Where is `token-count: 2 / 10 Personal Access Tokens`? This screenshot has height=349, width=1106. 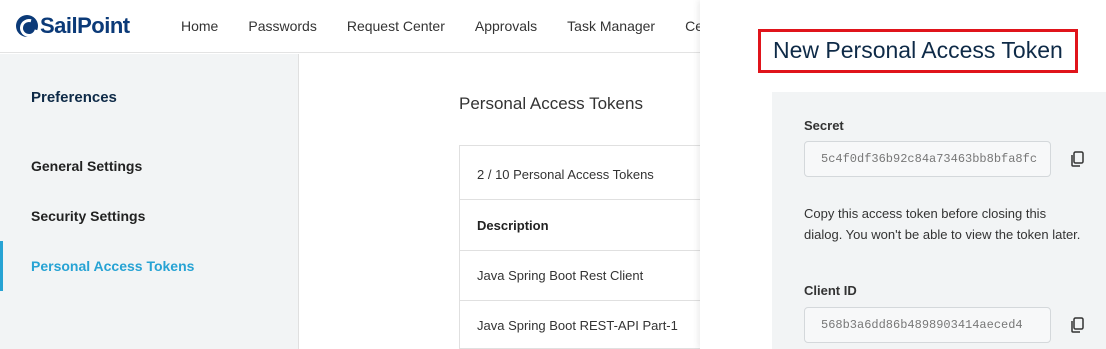 token-count: 2 / 10 Personal Access Tokens is located at coordinates (590, 175).